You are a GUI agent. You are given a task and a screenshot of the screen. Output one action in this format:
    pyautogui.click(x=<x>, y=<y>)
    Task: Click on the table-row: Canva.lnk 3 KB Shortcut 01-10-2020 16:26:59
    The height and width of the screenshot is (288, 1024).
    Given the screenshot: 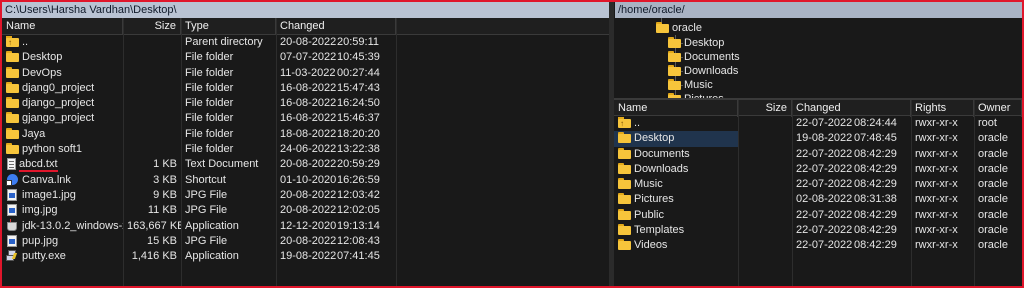 What is the action you would take?
    pyautogui.click(x=305, y=180)
    